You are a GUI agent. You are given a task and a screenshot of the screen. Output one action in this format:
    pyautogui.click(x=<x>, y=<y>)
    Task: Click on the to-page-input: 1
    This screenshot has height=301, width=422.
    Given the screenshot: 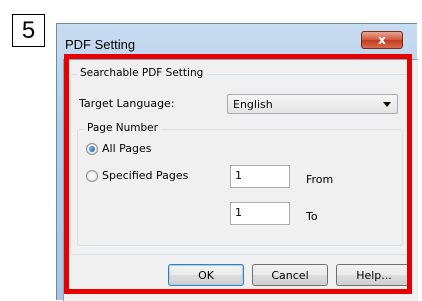 What is the action you would take?
    pyautogui.click(x=260, y=213)
    